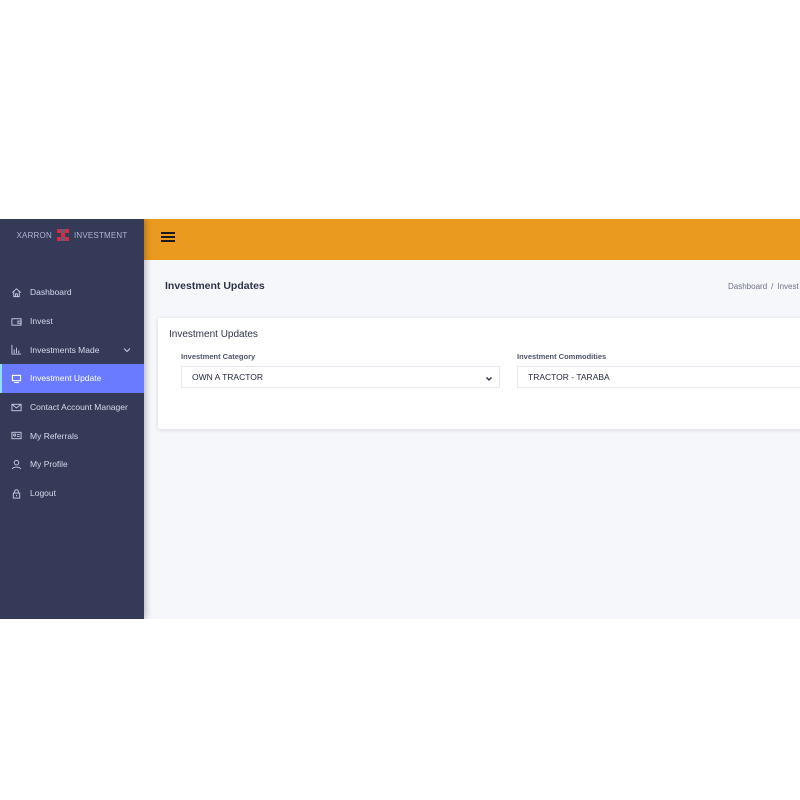 This screenshot has height=800, width=800. I want to click on brand-logo: XARRON INVESTMENT, so click(72, 235).